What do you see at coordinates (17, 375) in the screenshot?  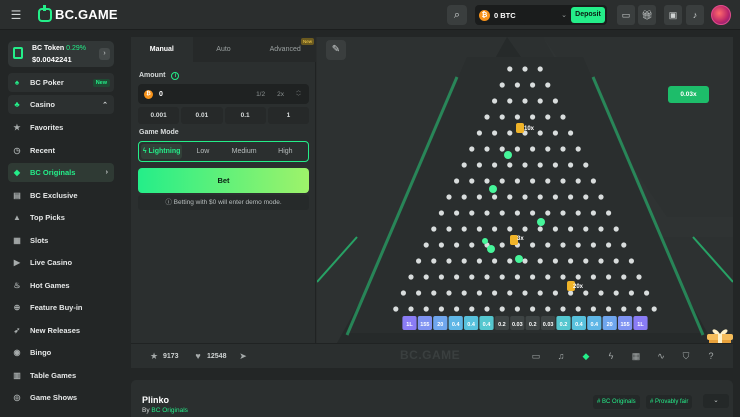 I see `table-games-icon: ▥` at bounding box center [17, 375].